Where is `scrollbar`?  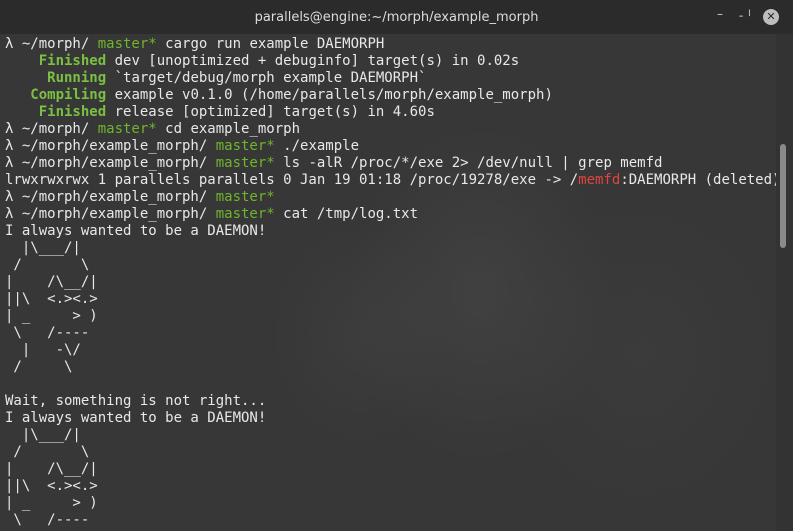 scrollbar is located at coordinates (784, 282).